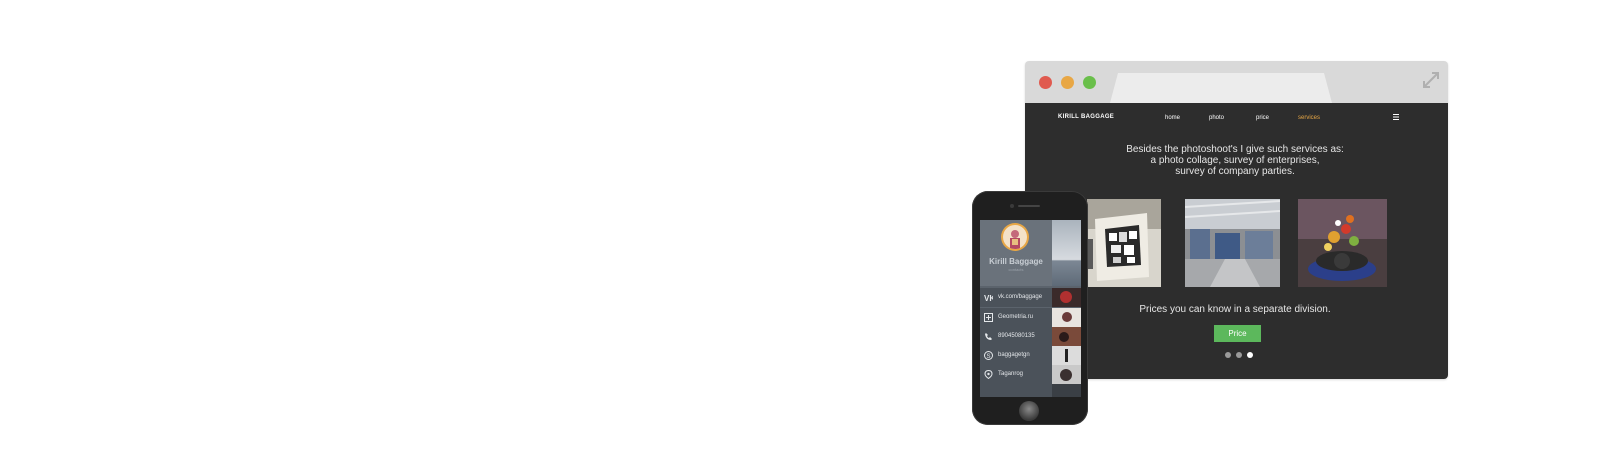 The image size is (1600, 460). What do you see at coordinates (988, 374) in the screenshot?
I see `location-icon` at bounding box center [988, 374].